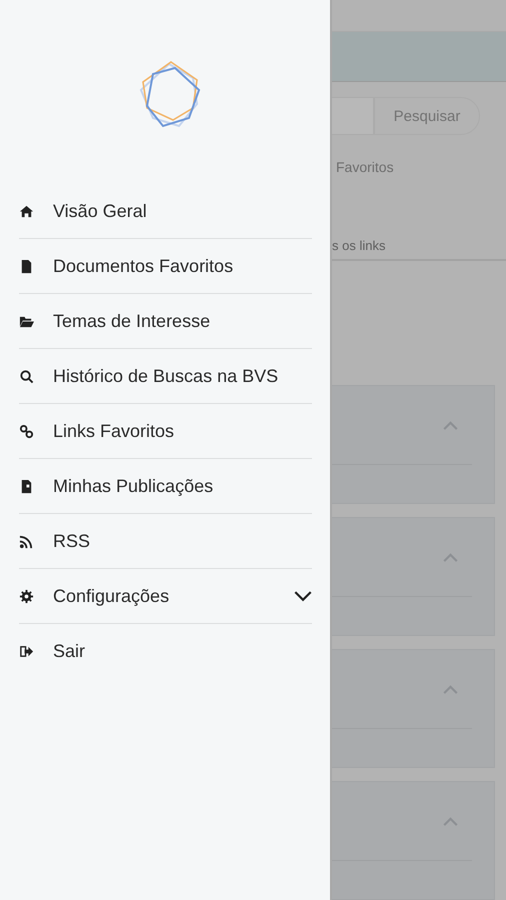 The image size is (506, 900). I want to click on logout-icon, so click(26, 651).